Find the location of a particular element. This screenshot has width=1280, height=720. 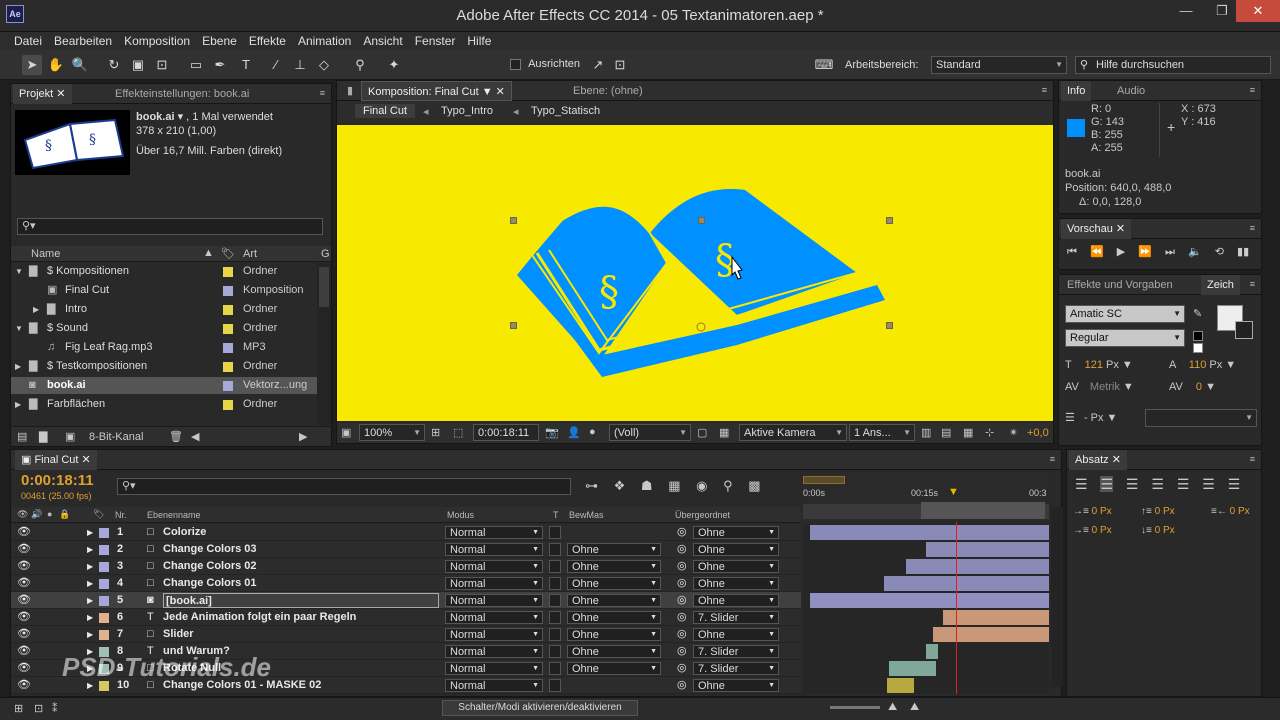

timeline-layer-row: 👁 ▶ 3 □ Change Colors 02 Normal ▼ Ohne ▼ ◎ Ohne ▼ is located at coordinates (406, 566).